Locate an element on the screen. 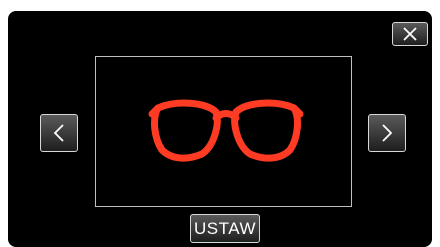 This screenshot has height=247, width=440. set-button-label: USTAW is located at coordinates (225, 228).